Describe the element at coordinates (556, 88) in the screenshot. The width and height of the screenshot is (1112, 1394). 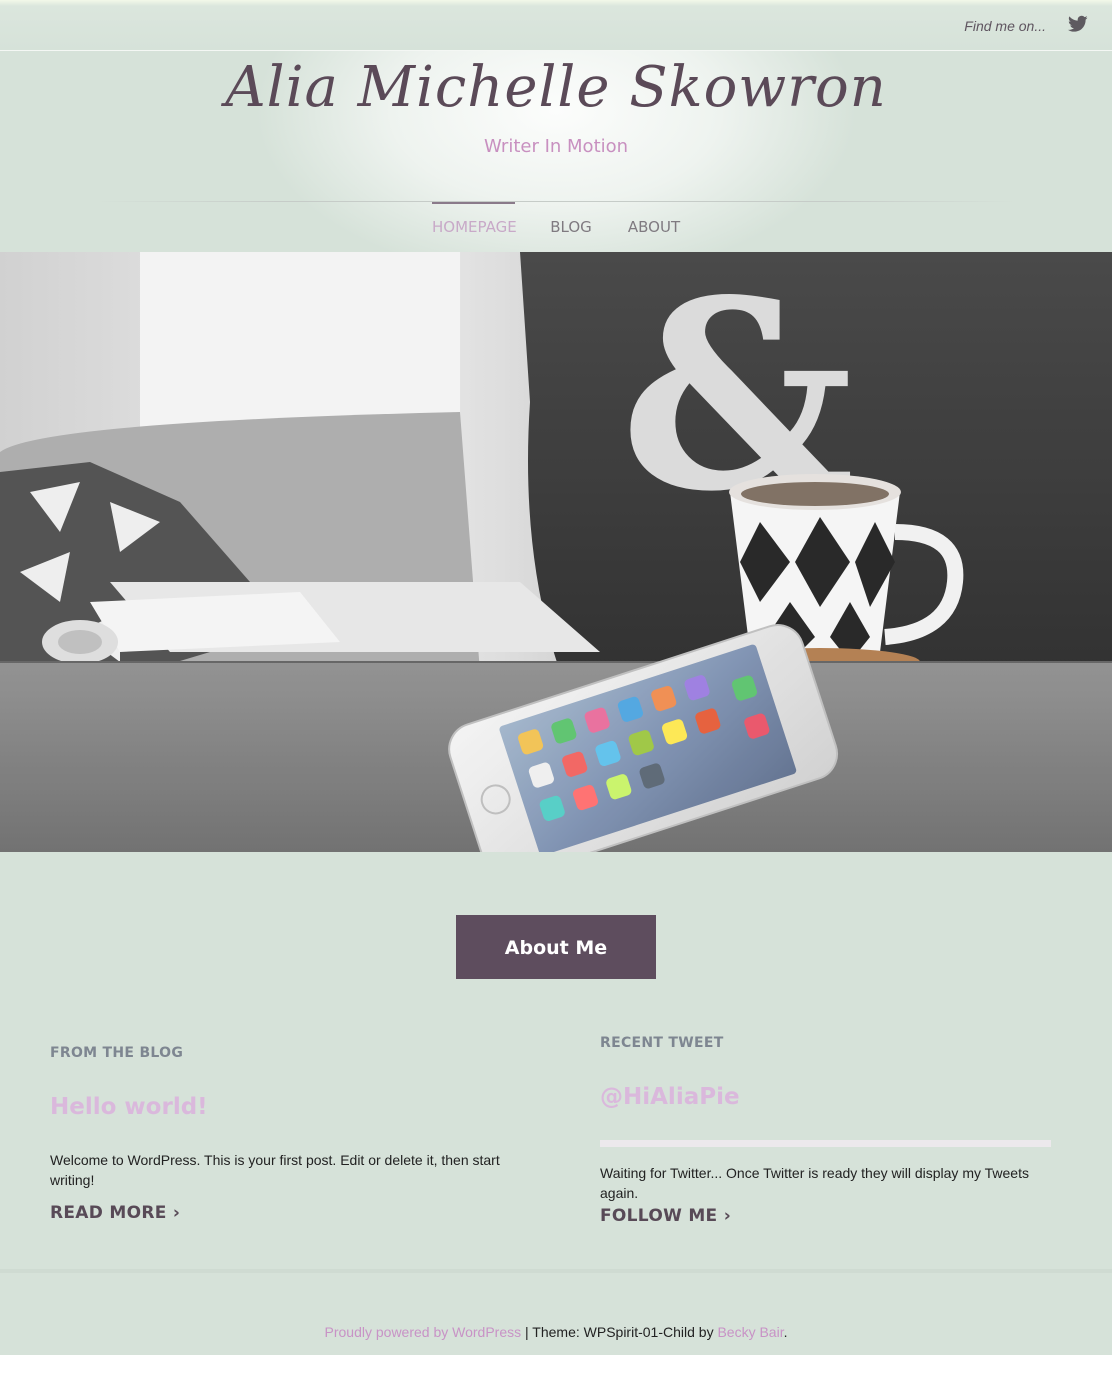
I see `site-title: Alia Michelle Skowron` at that location.